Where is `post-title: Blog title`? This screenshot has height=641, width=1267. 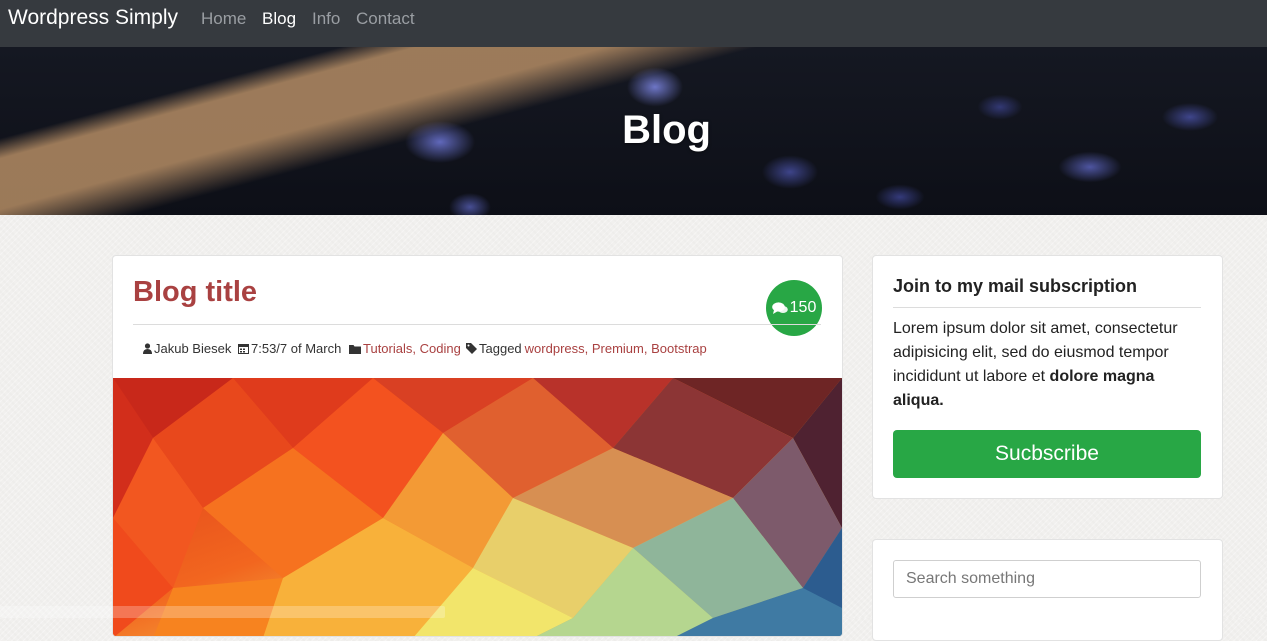 post-title: Blog title is located at coordinates (195, 292).